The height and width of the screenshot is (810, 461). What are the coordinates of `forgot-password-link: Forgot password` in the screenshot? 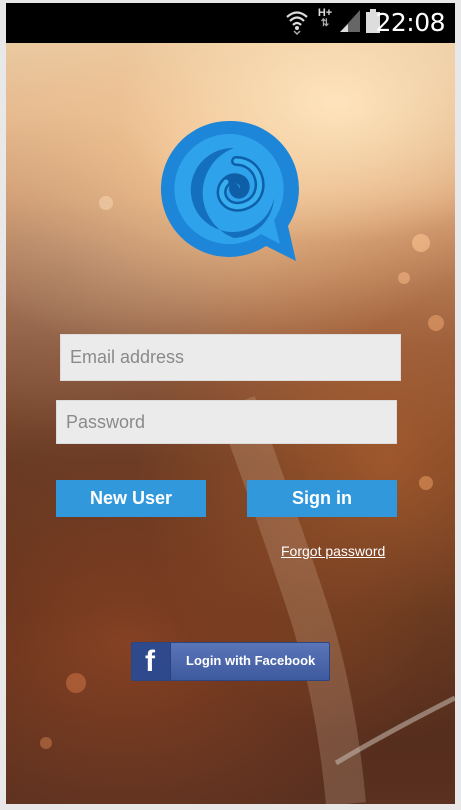 It's located at (333, 551).